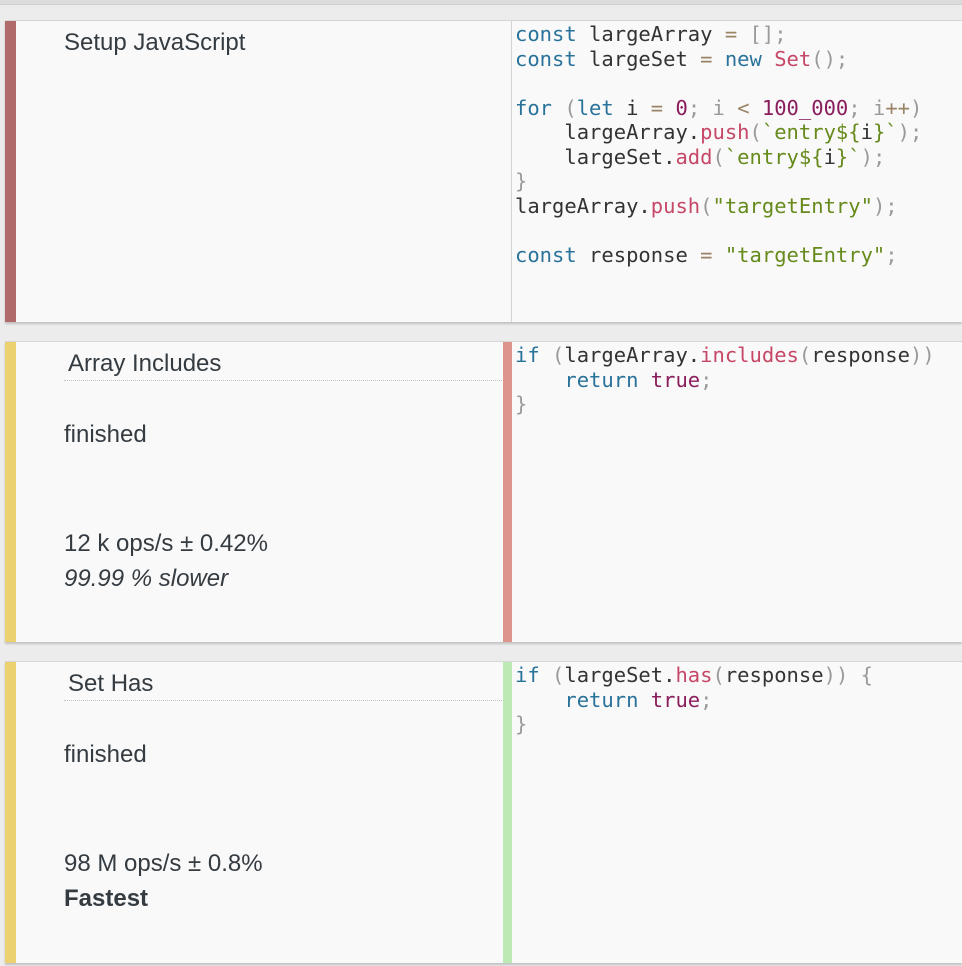 Image resolution: width=962 pixels, height=966 pixels. Describe the element at coordinates (511, 171) in the screenshot. I see `setup-divider` at that location.